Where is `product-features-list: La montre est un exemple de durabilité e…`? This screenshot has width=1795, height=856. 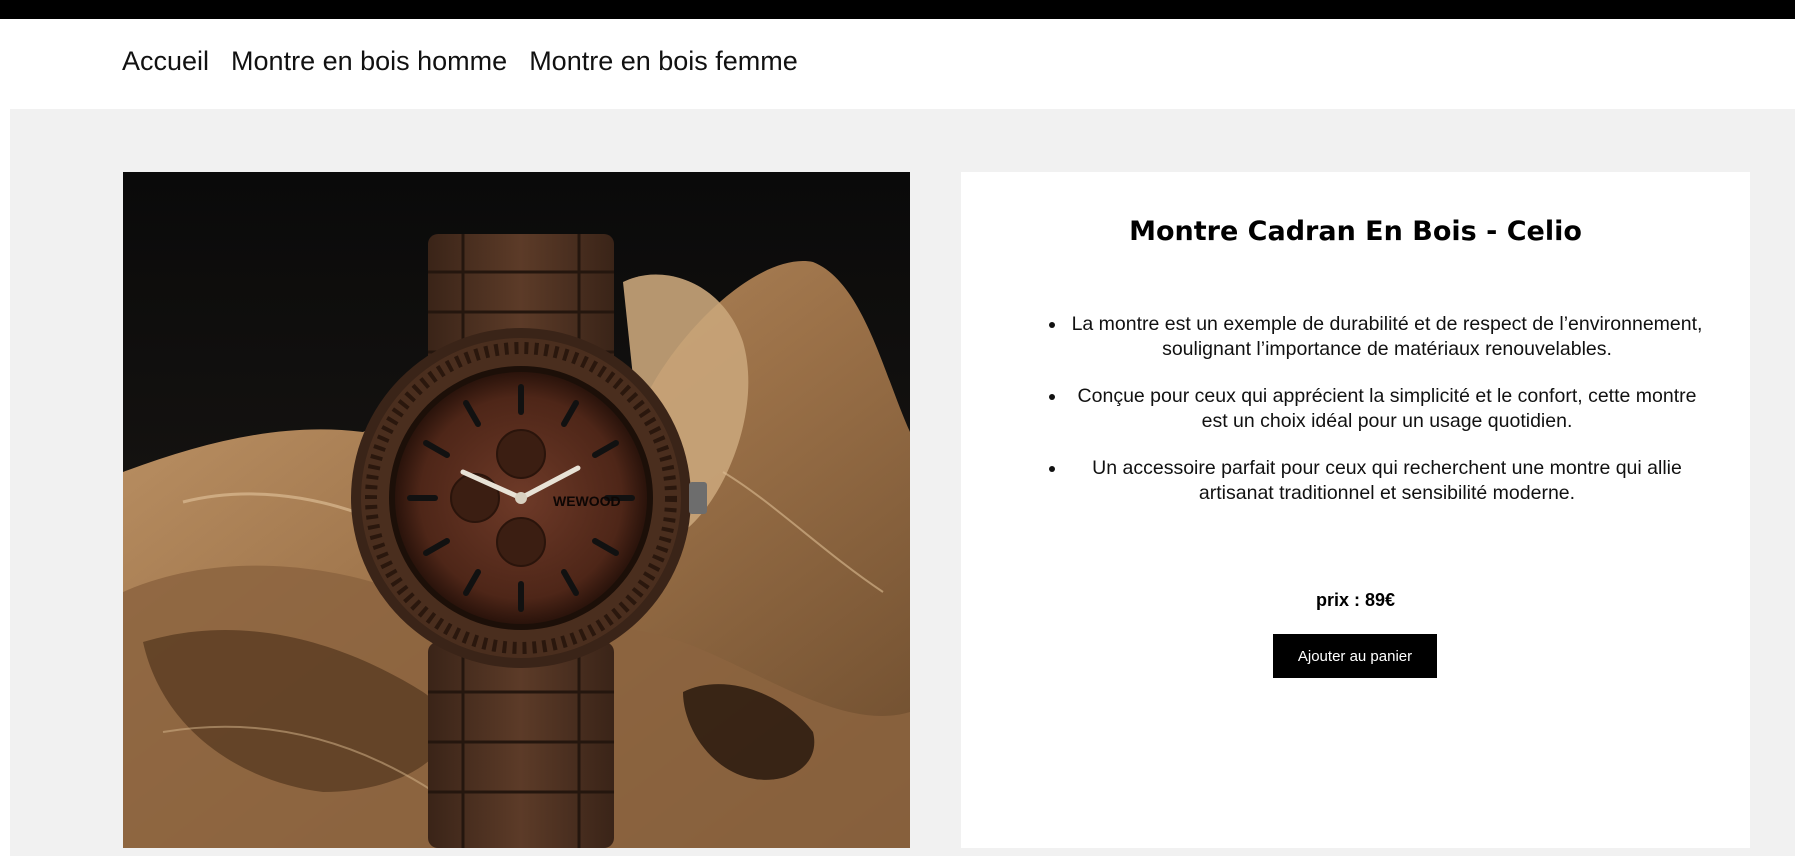 product-features-list: La montre est un exemple de durabilité e… is located at coordinates (1376, 420).